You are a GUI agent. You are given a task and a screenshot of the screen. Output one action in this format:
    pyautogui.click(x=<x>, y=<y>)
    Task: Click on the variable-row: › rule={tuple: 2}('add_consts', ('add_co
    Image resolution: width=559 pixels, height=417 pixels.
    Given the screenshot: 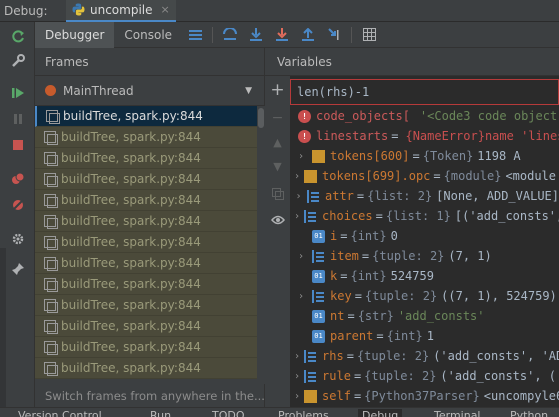 What is the action you would take?
    pyautogui.click(x=424, y=376)
    